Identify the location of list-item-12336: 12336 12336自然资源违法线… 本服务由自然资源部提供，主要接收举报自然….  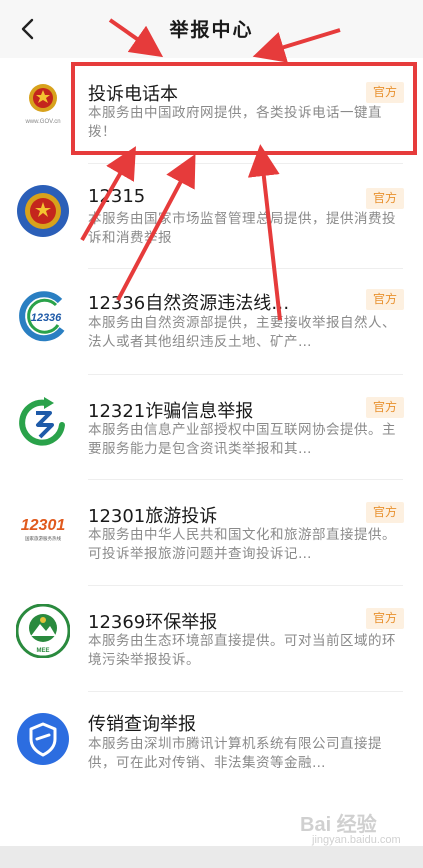
(211, 321).